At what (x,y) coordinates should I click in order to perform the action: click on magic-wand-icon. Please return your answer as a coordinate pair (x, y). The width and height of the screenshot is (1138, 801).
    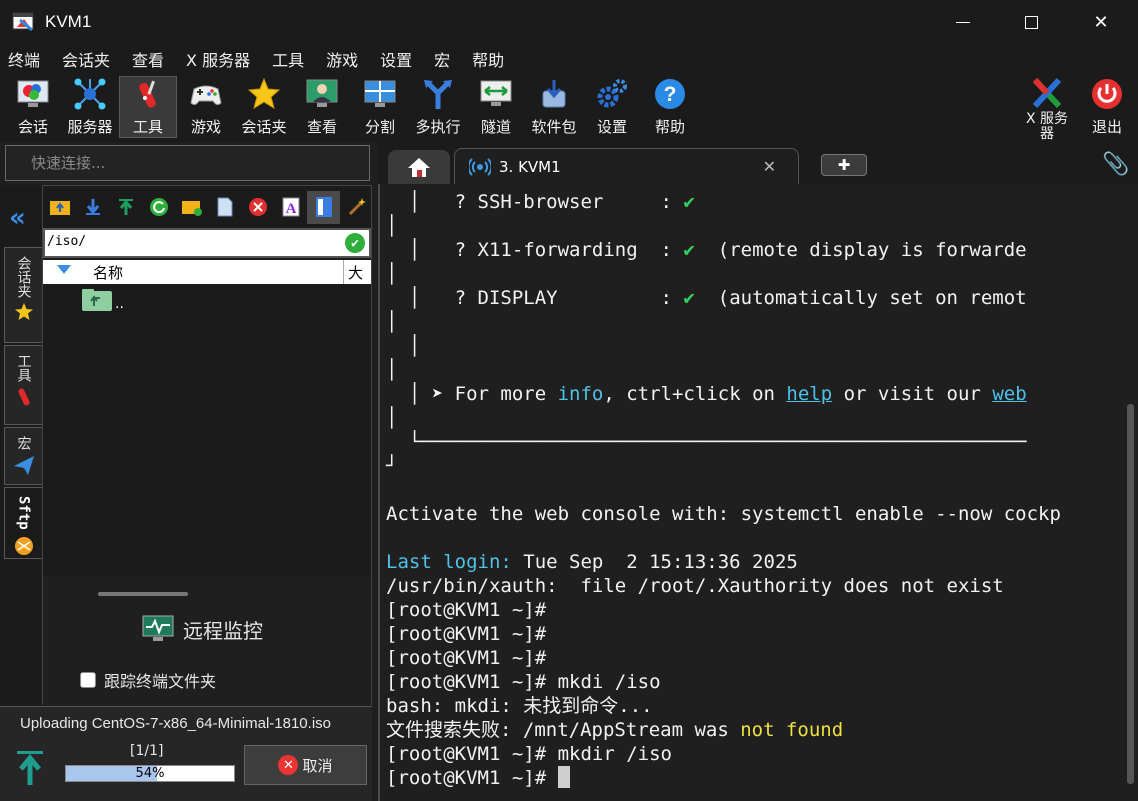
    Looking at the image, I should click on (356, 207).